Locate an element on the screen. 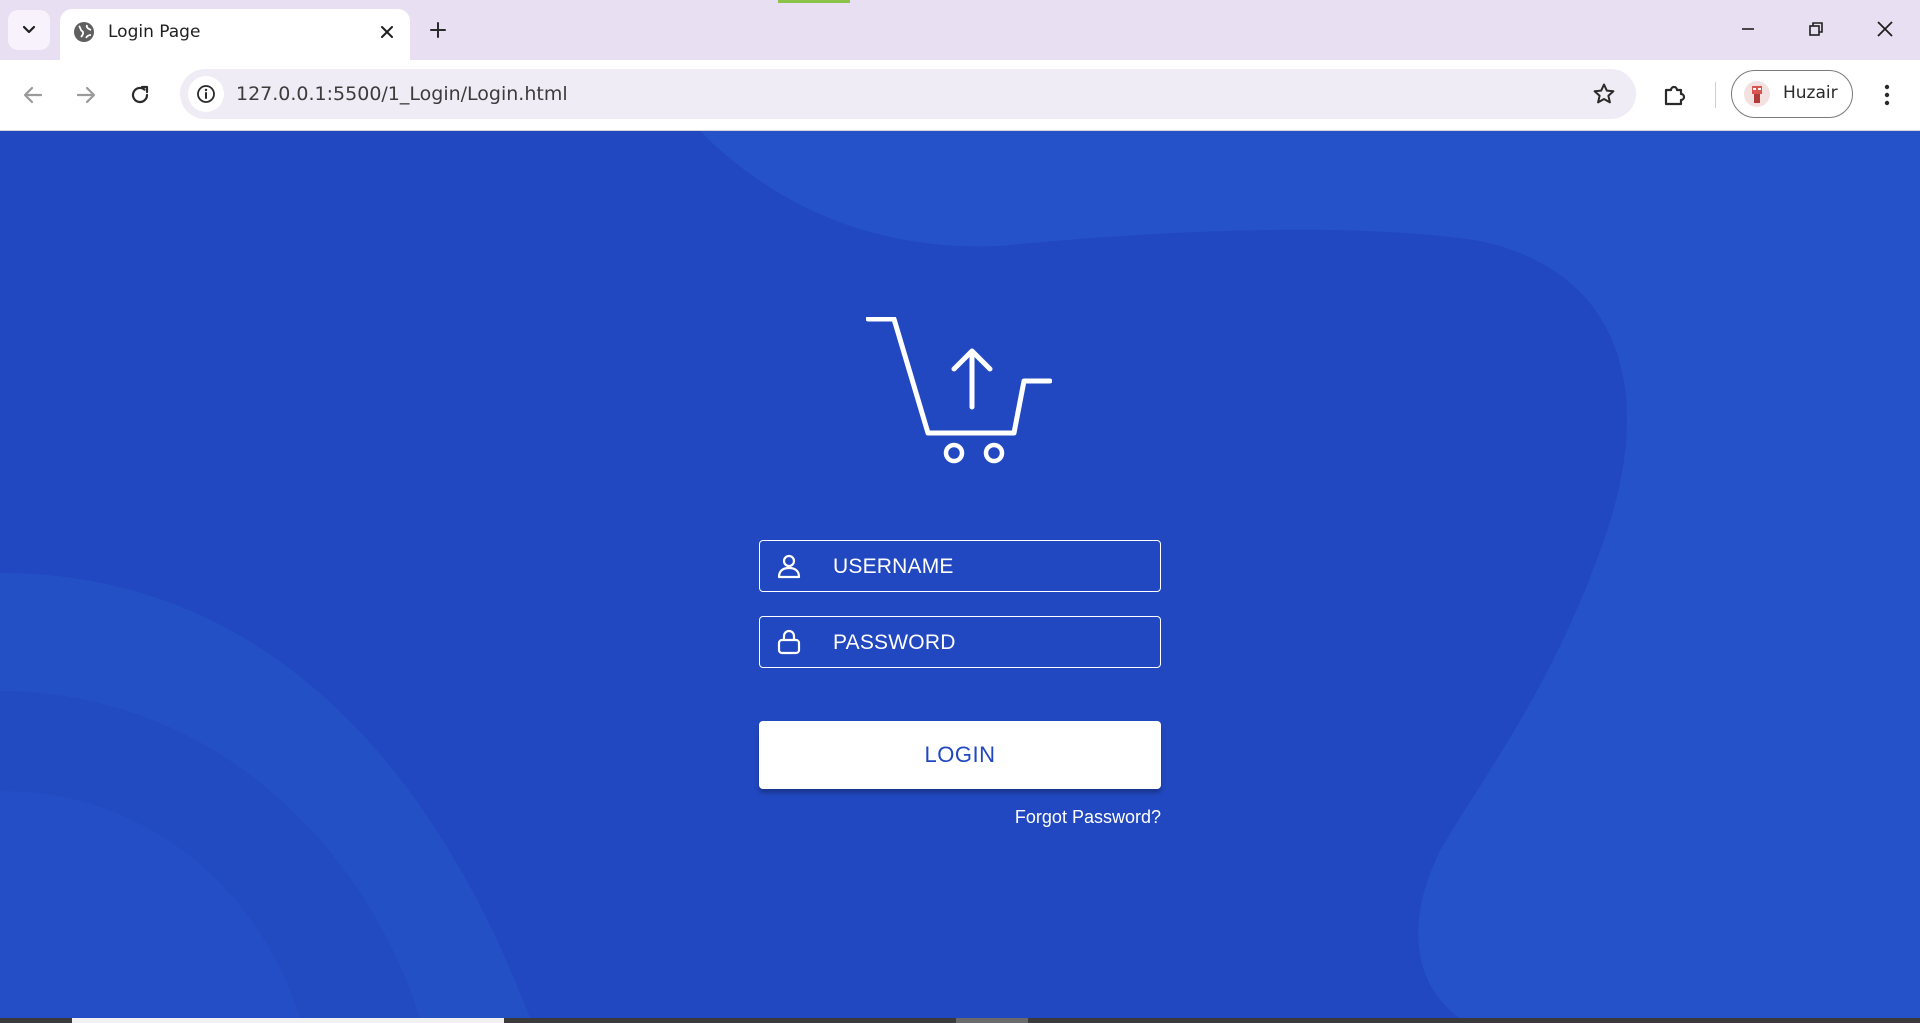  forgot-password-link: Forgot Password? is located at coordinates (1030, 817).